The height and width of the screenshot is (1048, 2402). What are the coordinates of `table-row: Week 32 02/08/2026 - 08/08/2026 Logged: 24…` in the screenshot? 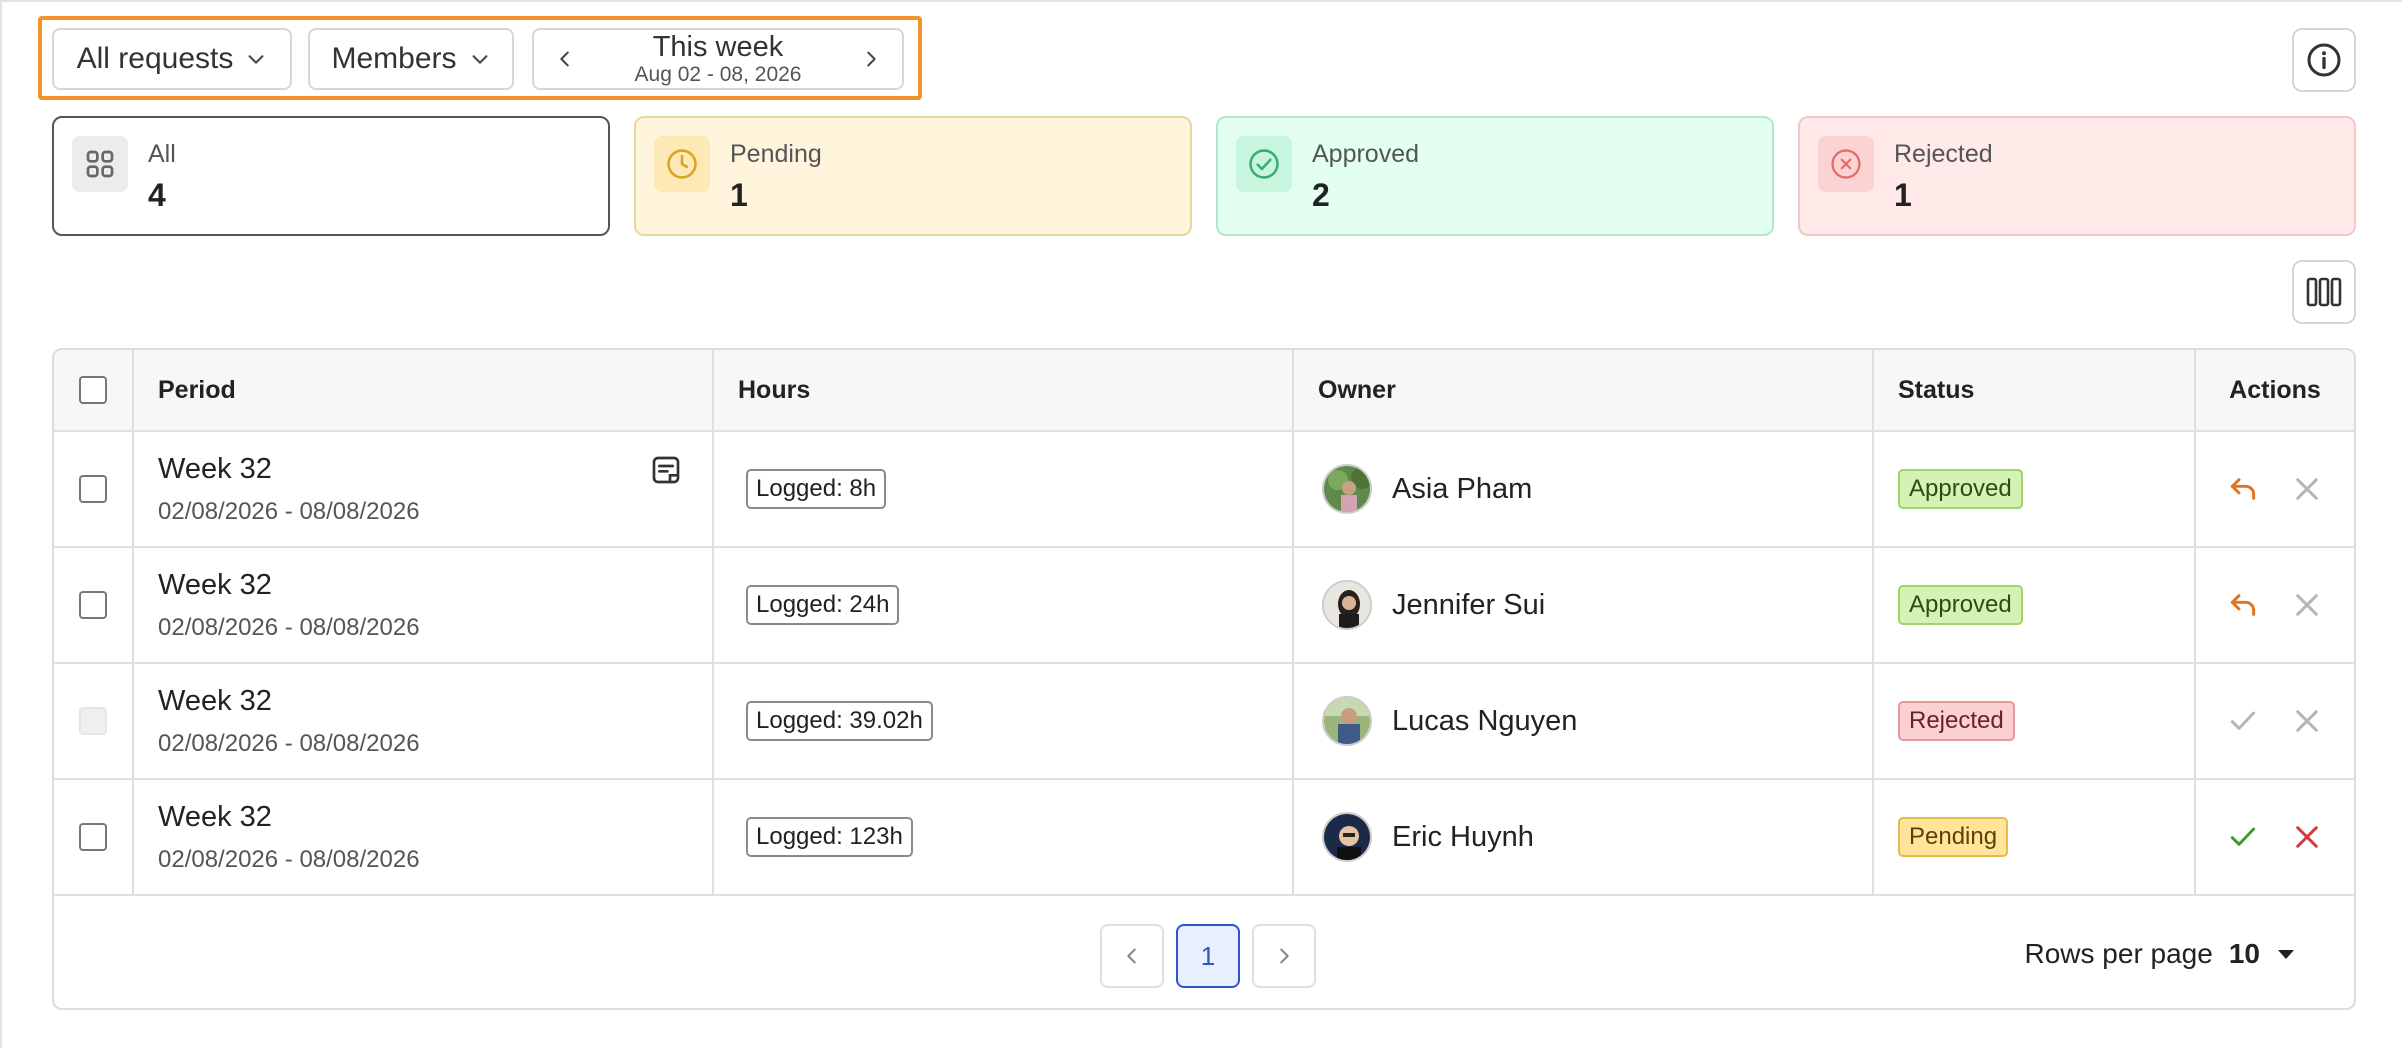 It's located at (1204, 606).